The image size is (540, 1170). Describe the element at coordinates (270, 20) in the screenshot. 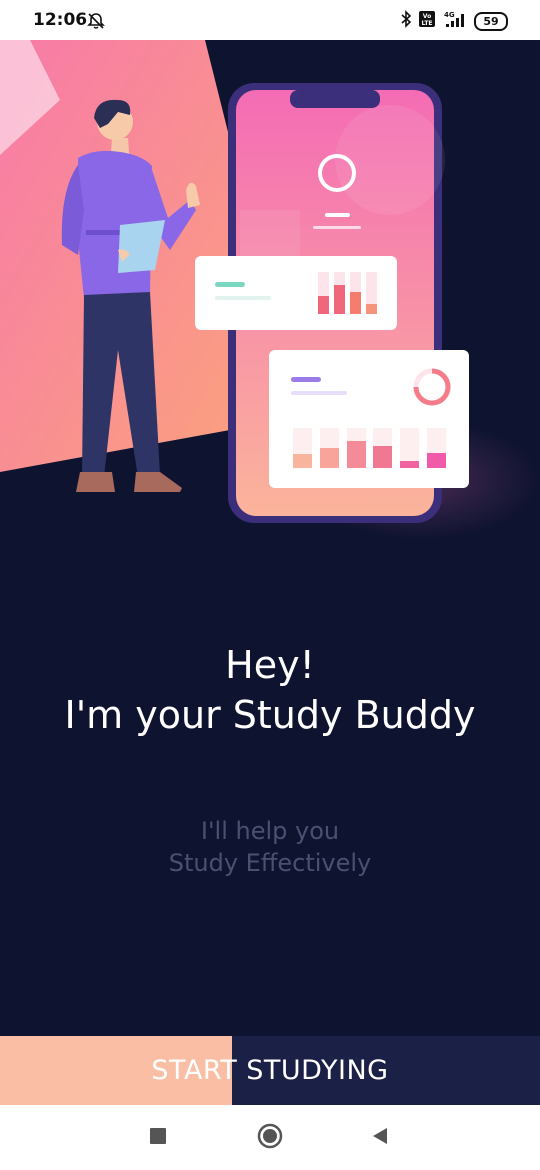

I see `status-bar: 12:06 Vo LTE 4G 59` at that location.